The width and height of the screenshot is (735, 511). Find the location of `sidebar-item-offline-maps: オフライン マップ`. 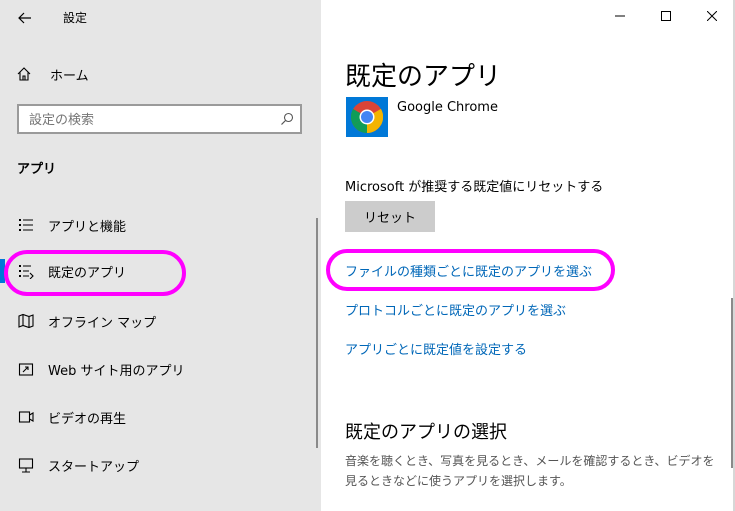

sidebar-item-offline-maps: オフライン マップ is located at coordinates (150, 321).